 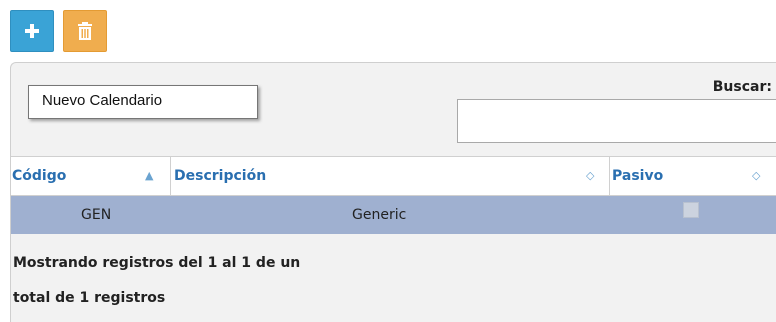 I want to click on table-info-line2: total de 1 registros, so click(x=89, y=298).